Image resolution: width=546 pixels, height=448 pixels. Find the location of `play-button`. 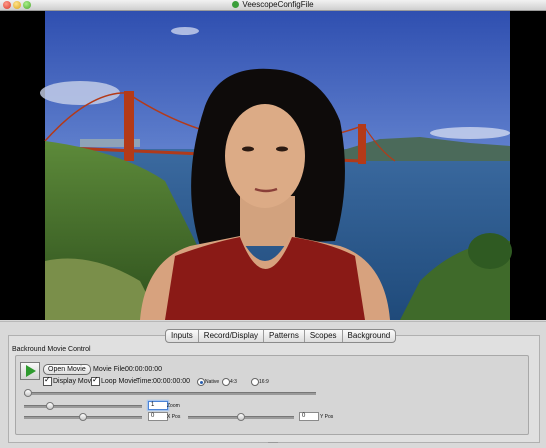

play-button is located at coordinates (30, 371).